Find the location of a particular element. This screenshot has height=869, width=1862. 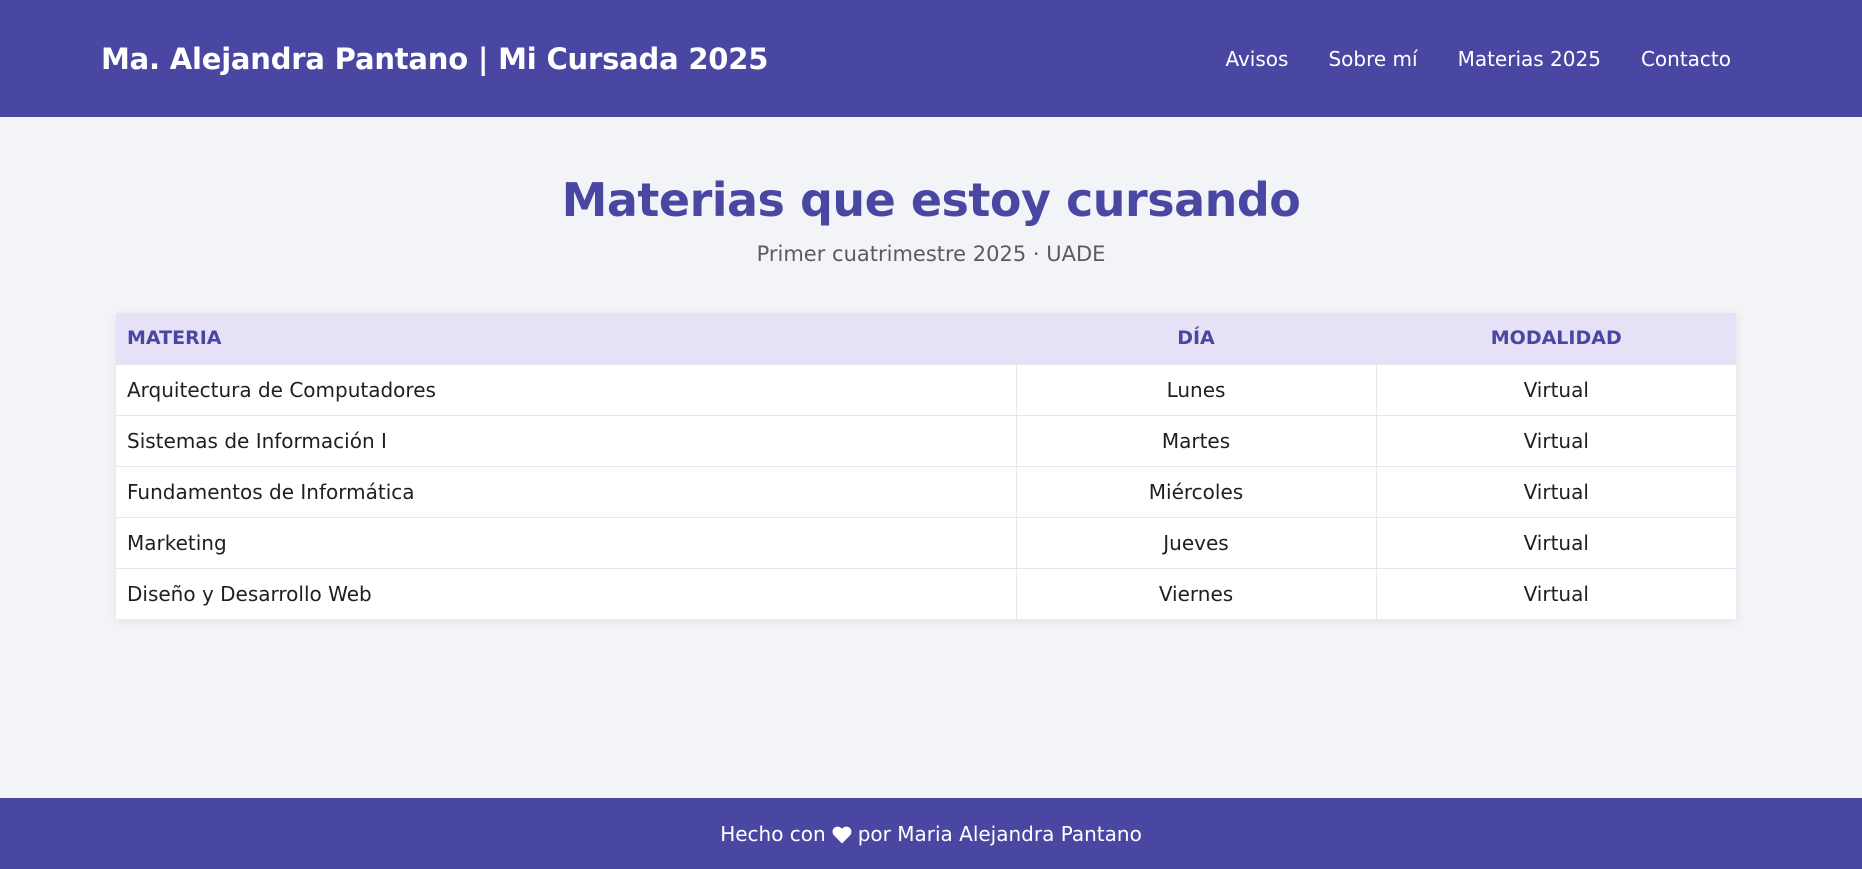

cell-dia: Miércoles is located at coordinates (1196, 492).